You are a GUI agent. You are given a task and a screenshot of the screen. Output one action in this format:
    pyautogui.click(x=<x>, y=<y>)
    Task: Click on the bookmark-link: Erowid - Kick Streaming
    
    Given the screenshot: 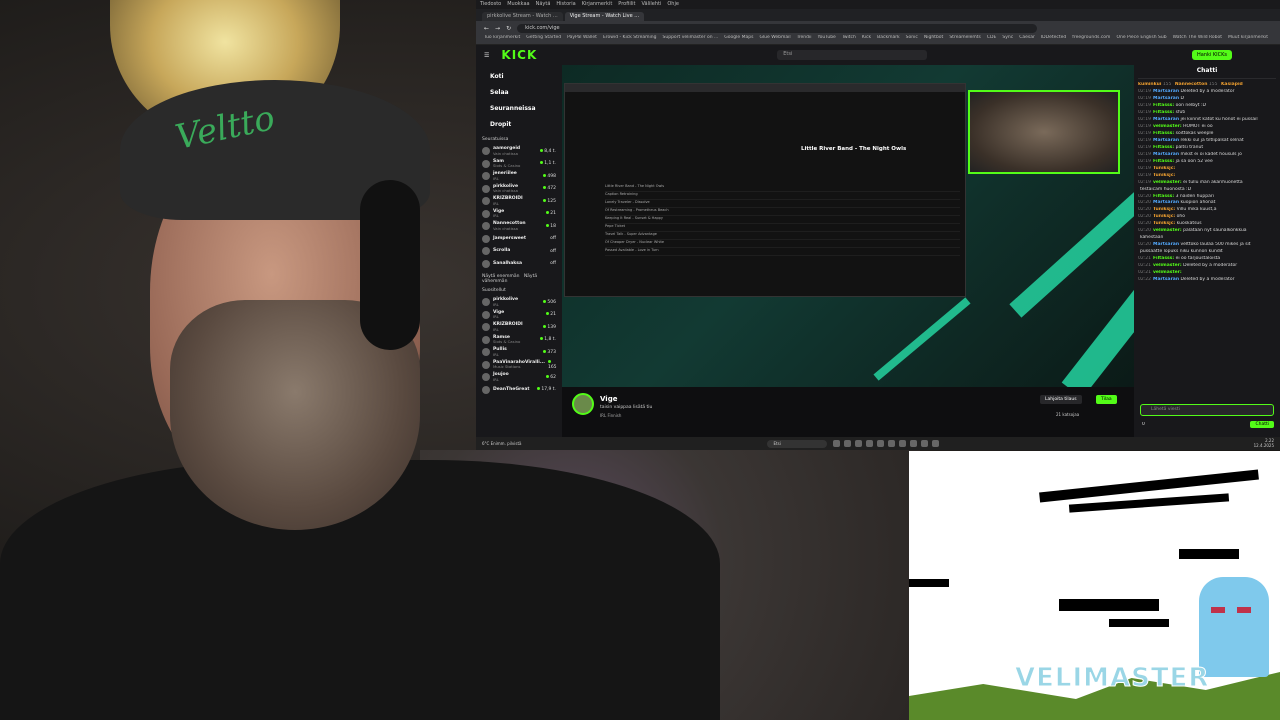 What is the action you would take?
    pyautogui.click(x=630, y=39)
    